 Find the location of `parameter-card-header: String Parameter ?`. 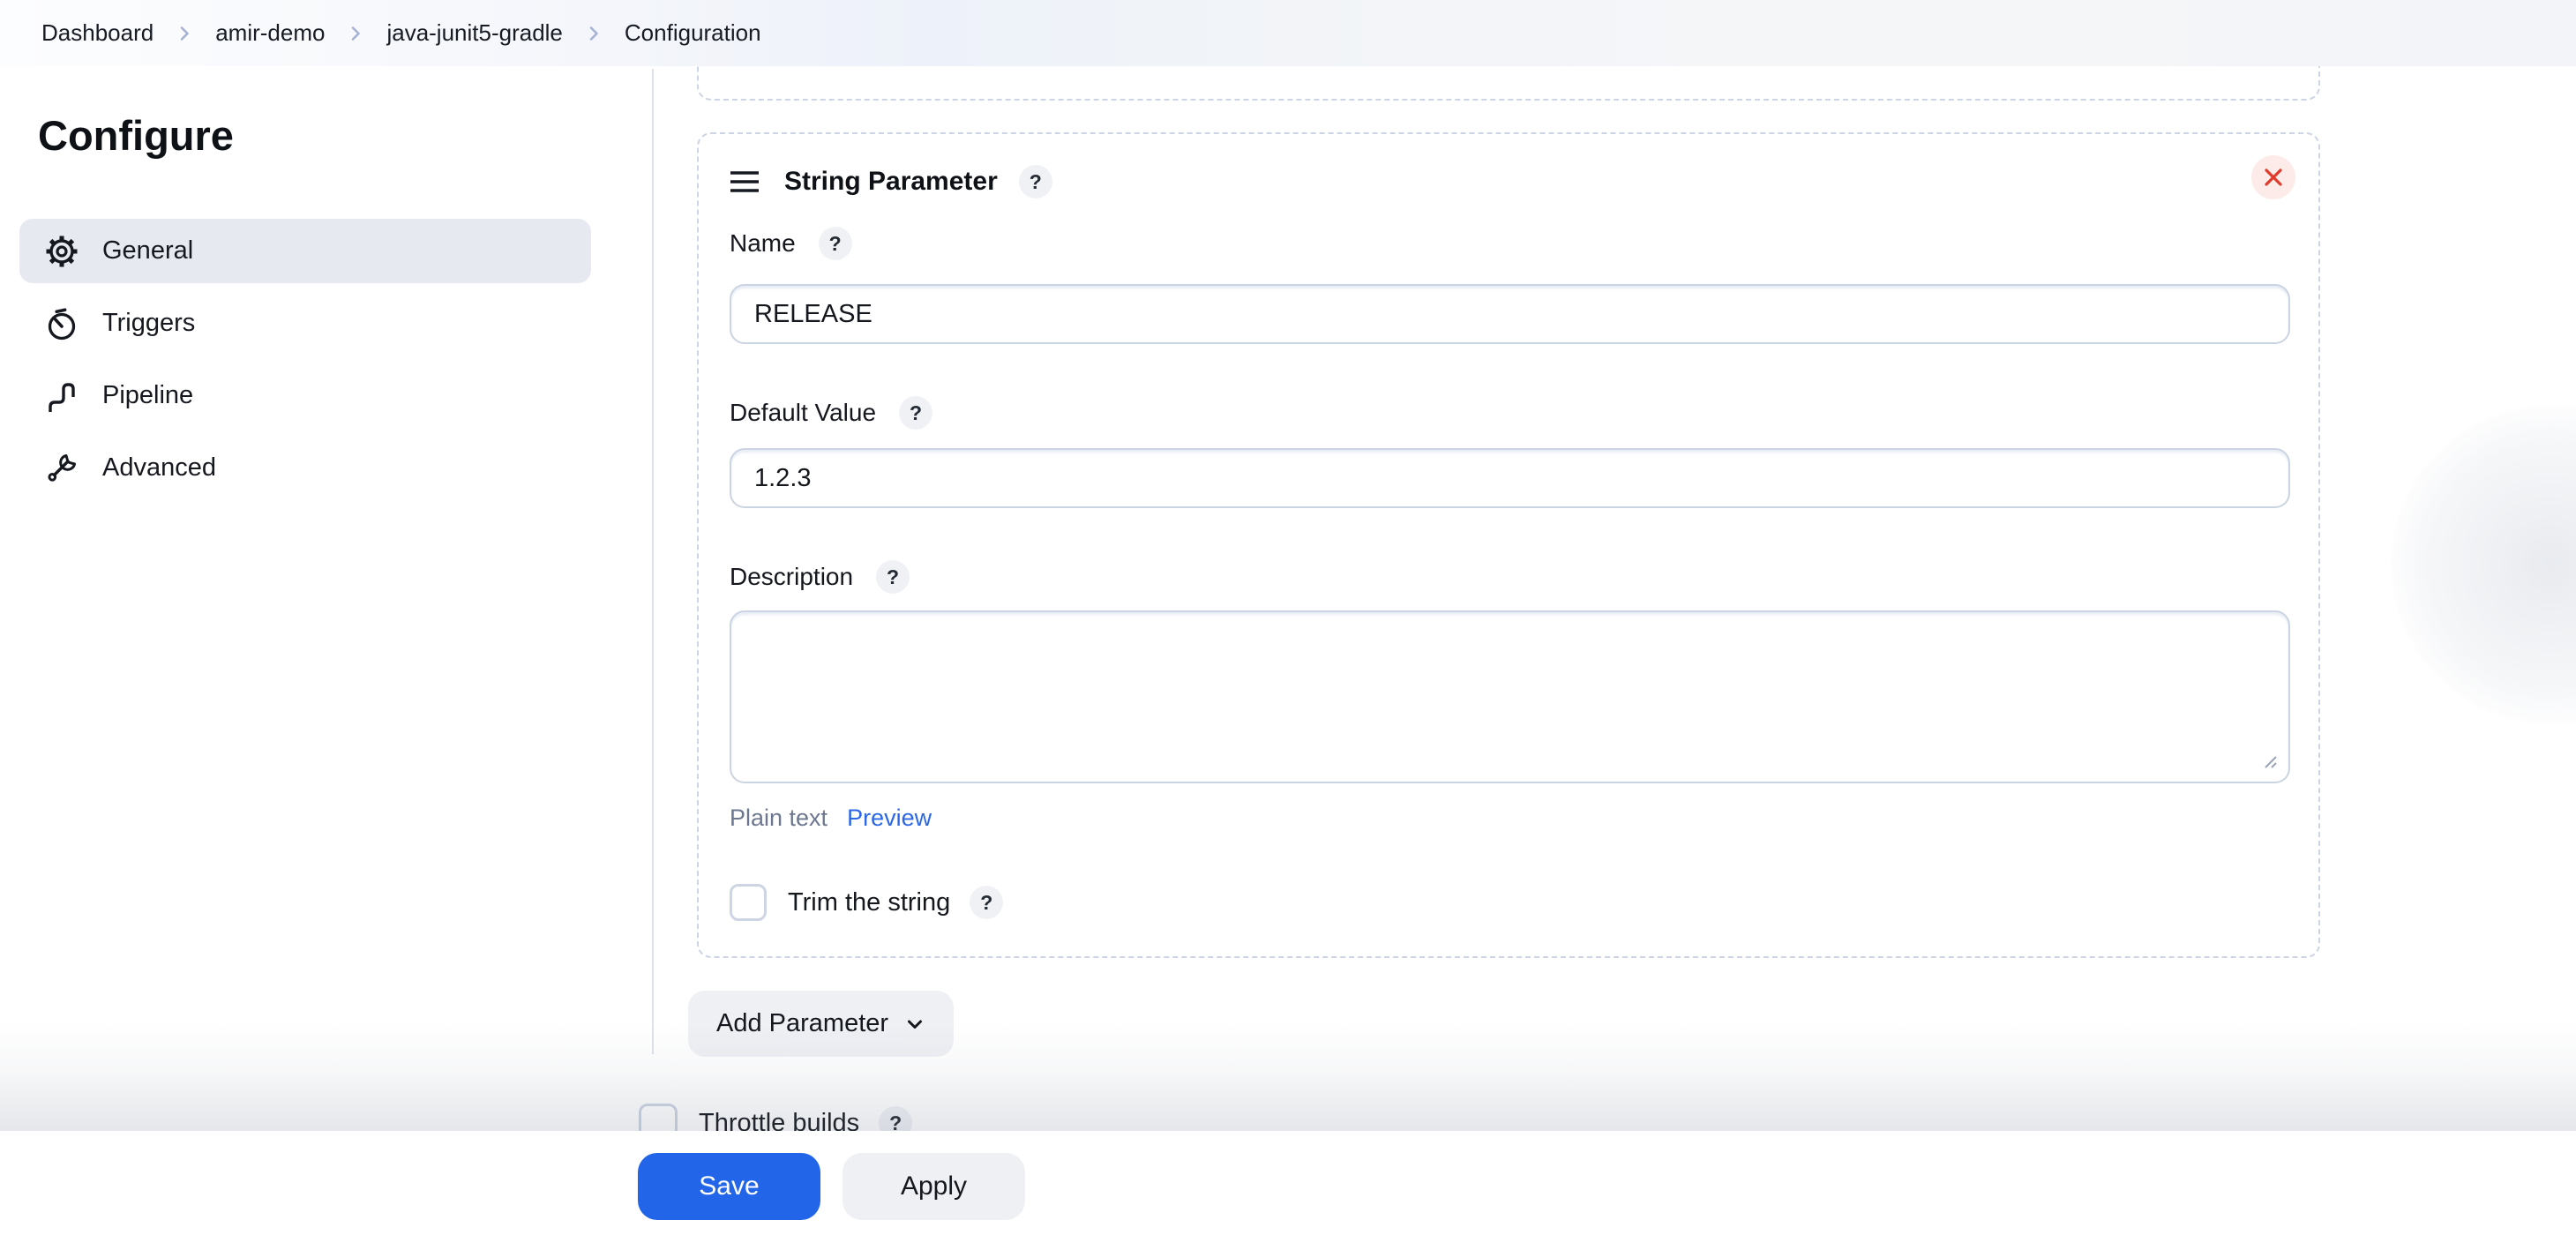

parameter-card-header: String Parameter ? is located at coordinates (891, 182).